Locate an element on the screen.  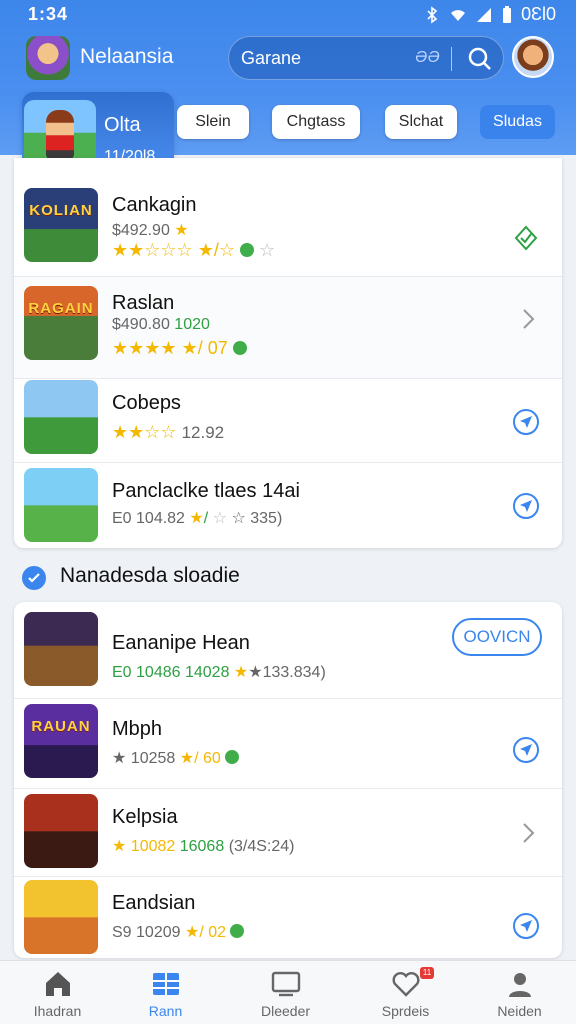
search-bar: ƏƏ is located at coordinates (366, 58).